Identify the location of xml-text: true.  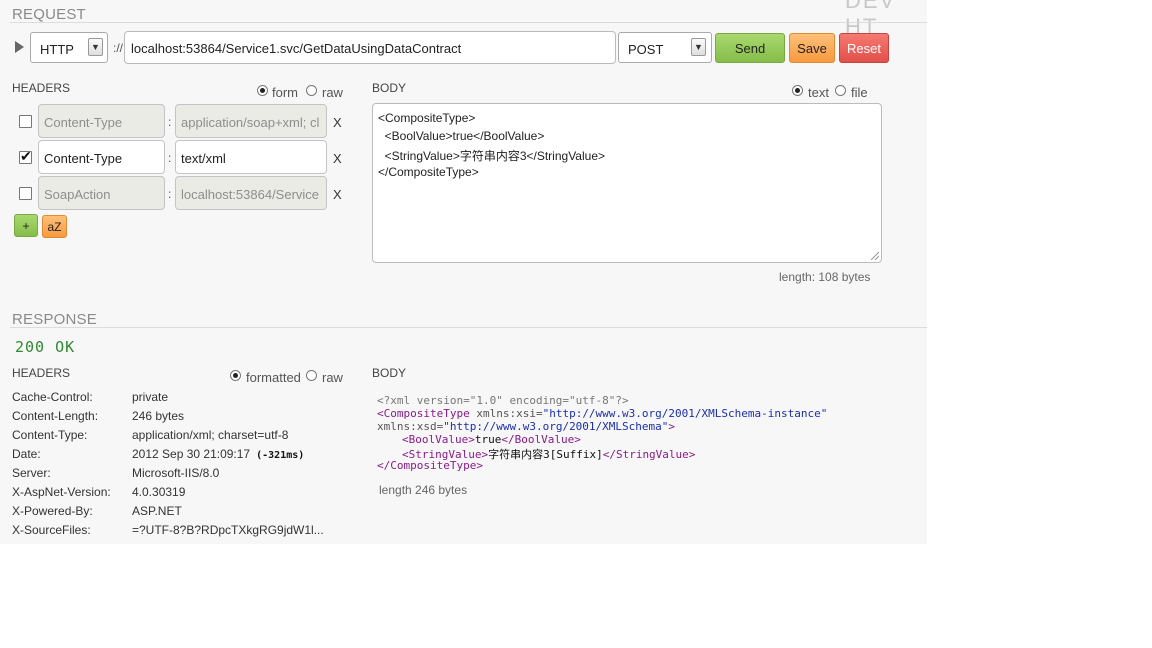
(488, 439).